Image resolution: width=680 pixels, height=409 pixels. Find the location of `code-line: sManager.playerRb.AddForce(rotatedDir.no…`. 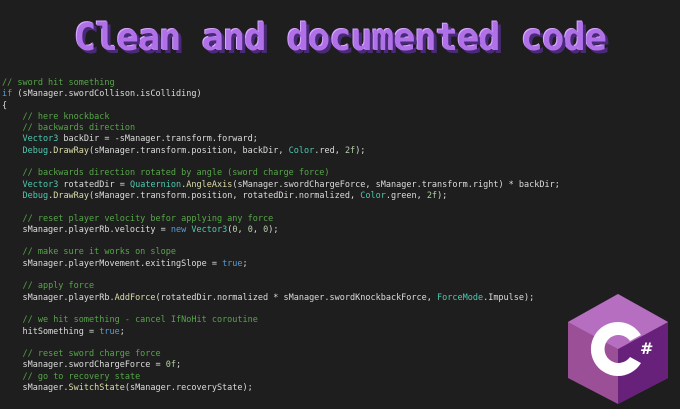

code-line: sManager.playerRb.AddForce(rotatedDir.no… is located at coordinates (268, 297).